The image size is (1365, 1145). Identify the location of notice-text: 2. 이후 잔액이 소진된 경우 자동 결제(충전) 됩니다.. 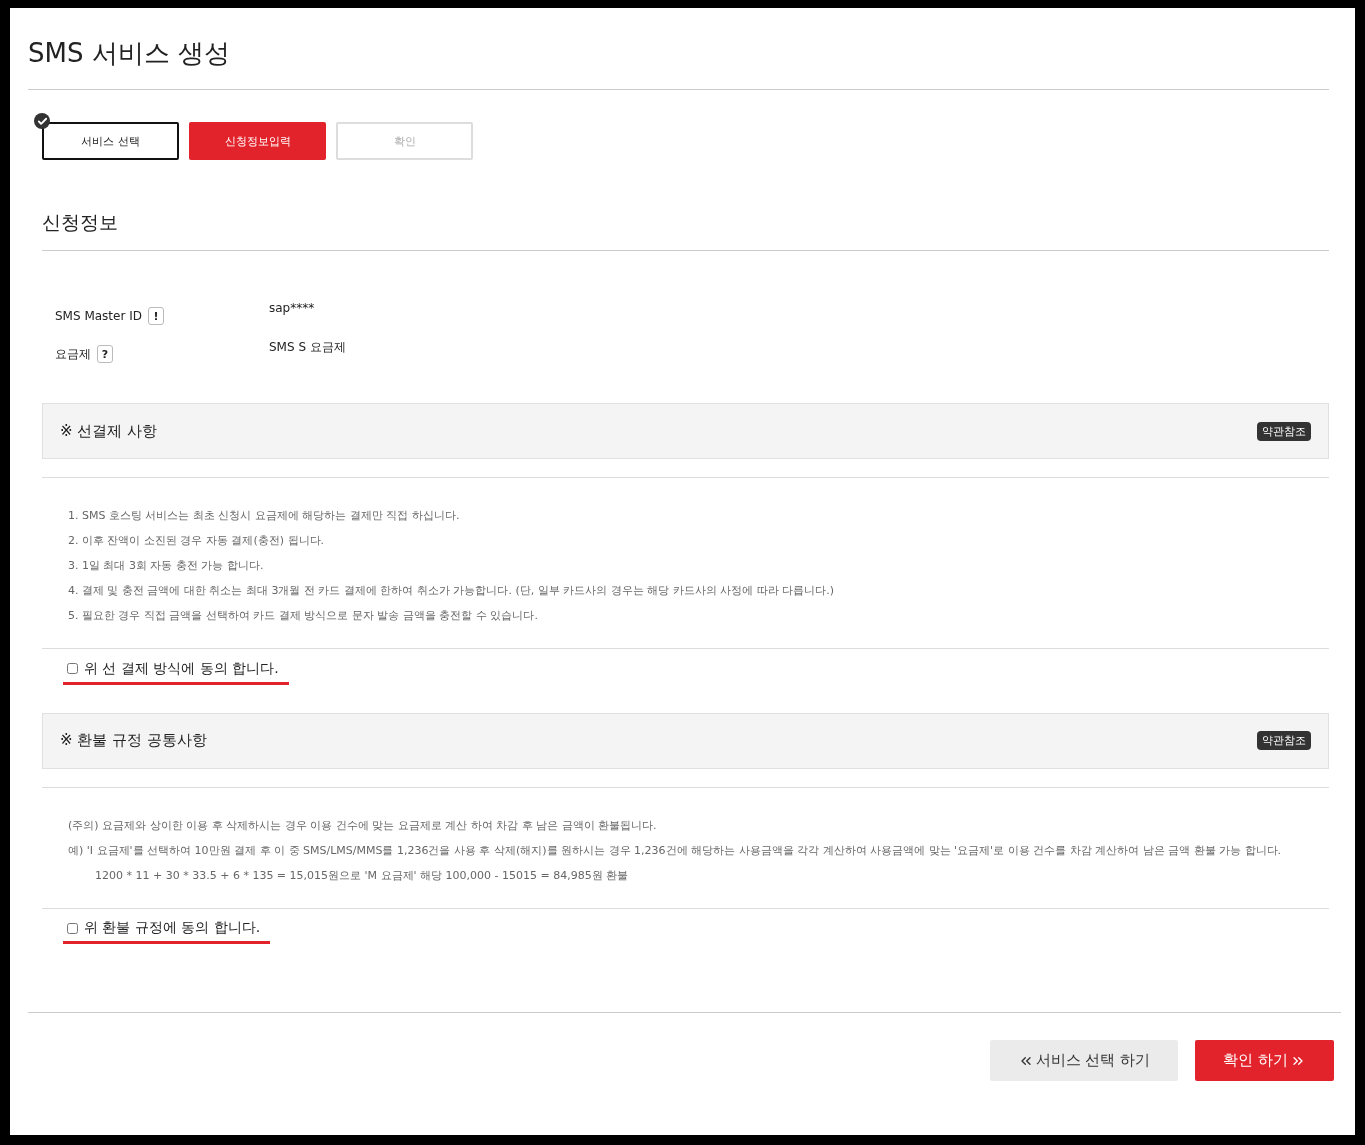
(197, 541).